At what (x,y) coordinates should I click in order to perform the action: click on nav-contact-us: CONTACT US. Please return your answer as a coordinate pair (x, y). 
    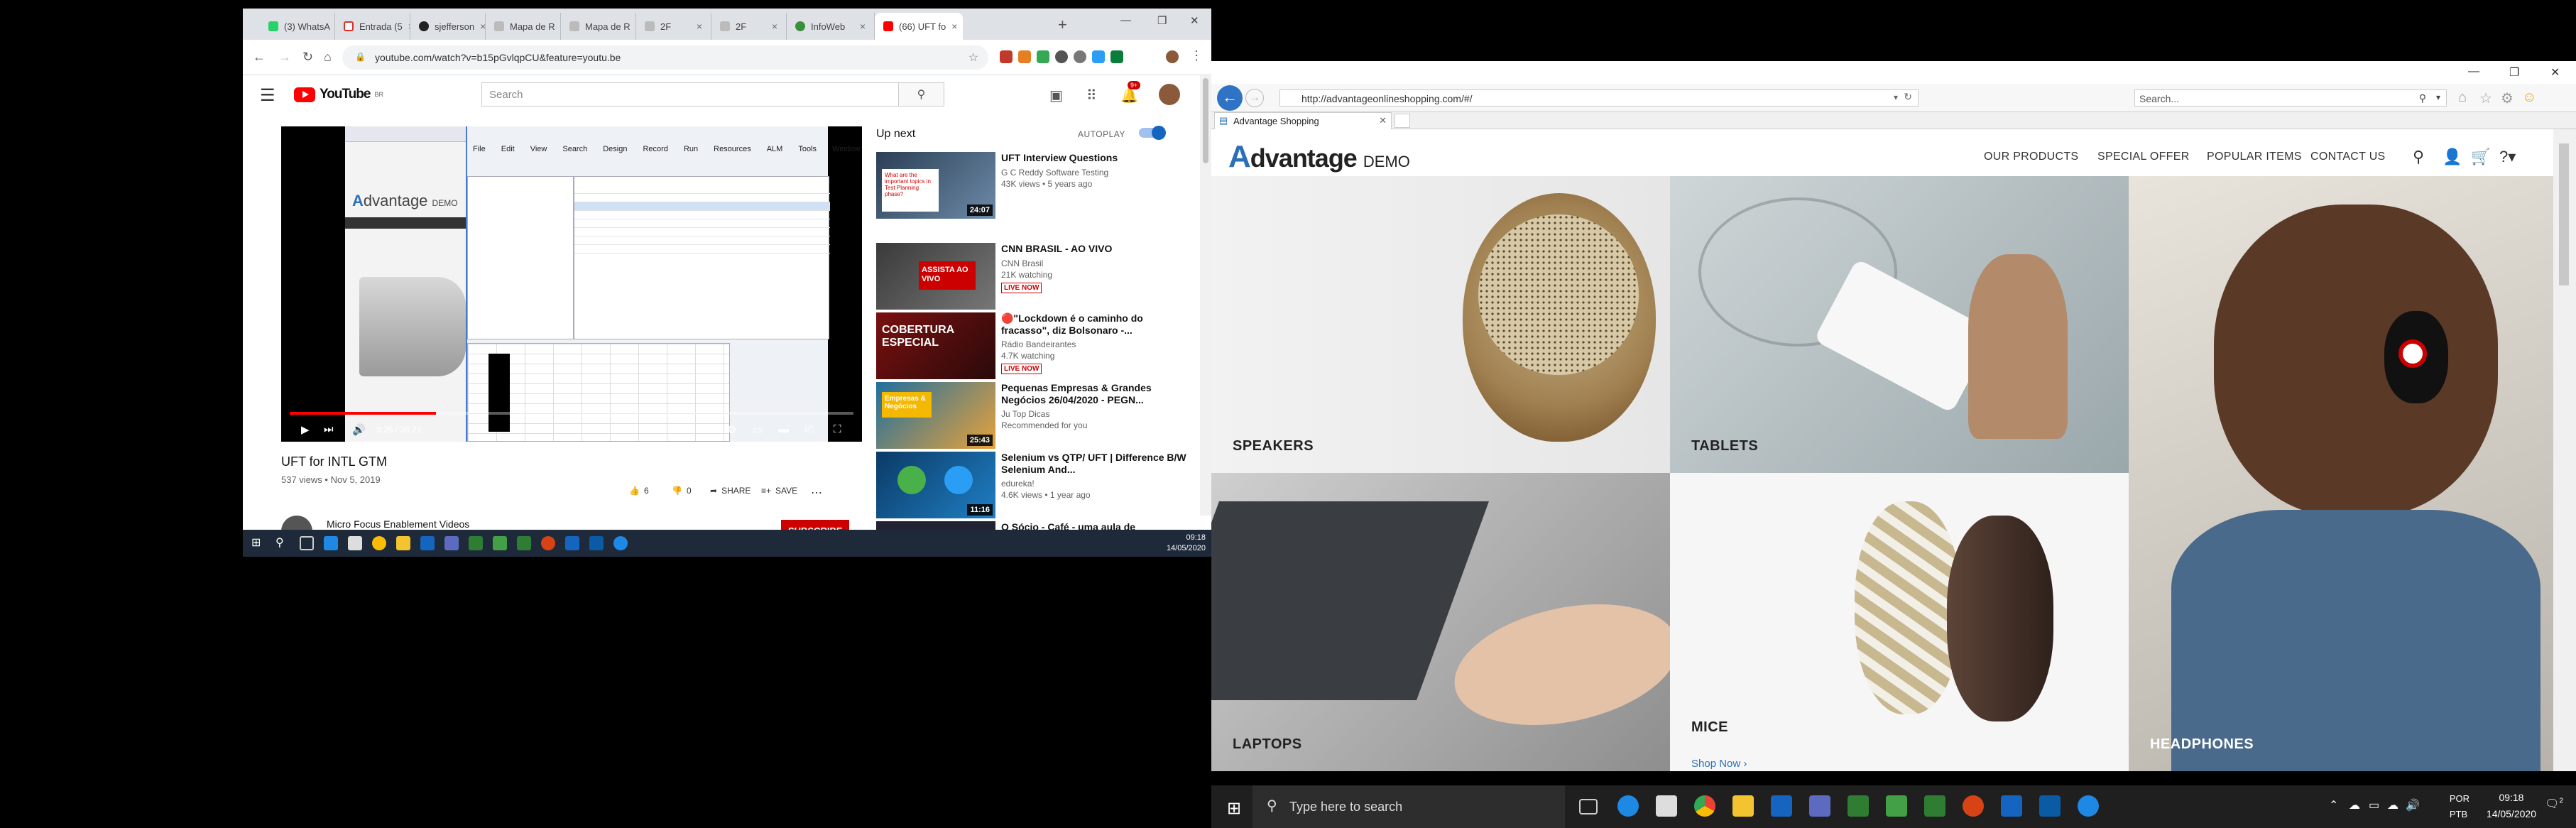
    Looking at the image, I should click on (2348, 157).